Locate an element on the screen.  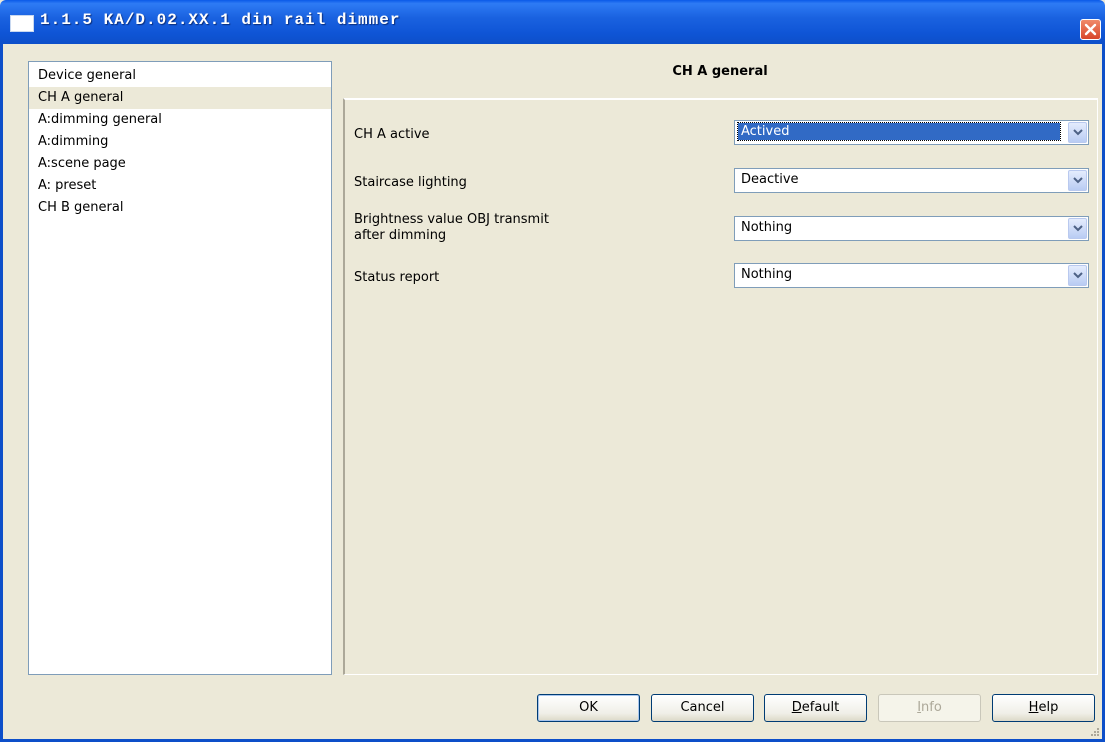
ch-a-active-select: Actived is located at coordinates (911, 132).